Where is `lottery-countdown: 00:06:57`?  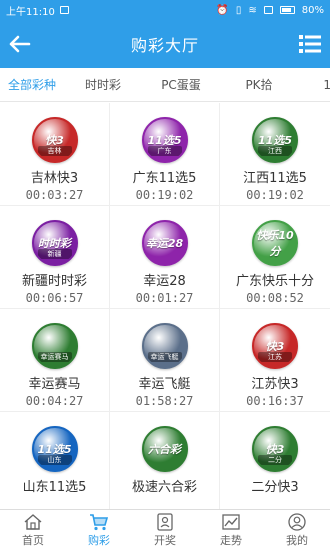 lottery-countdown: 00:06:57 is located at coordinates (54, 298).